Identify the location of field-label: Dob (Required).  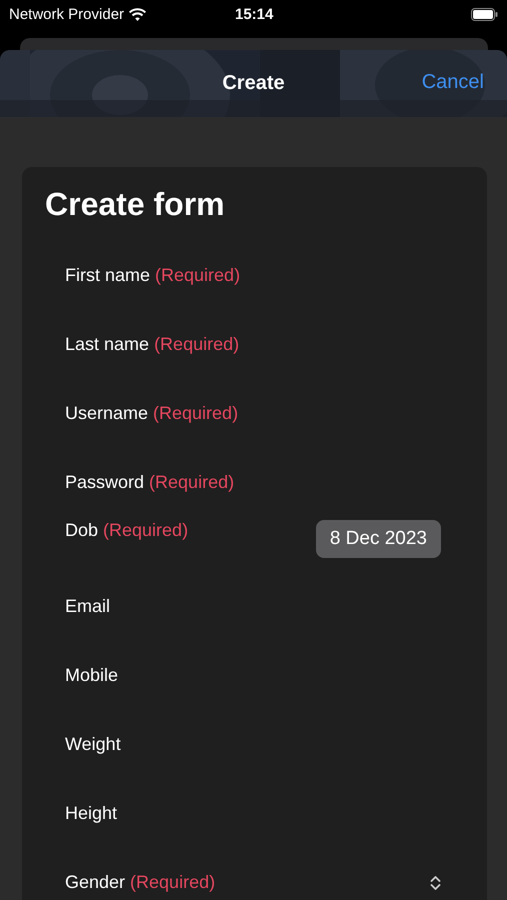
(126, 531).